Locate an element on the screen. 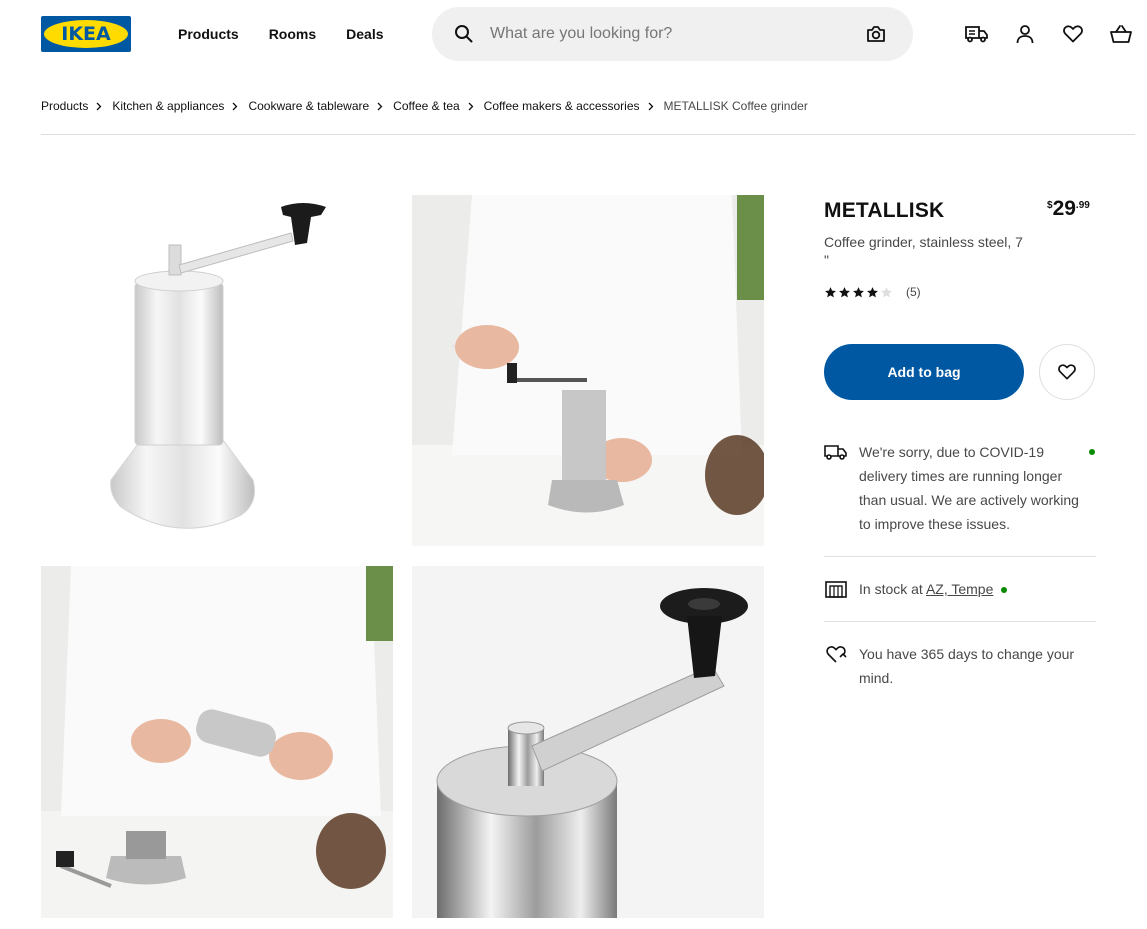  in-stock-dot is located at coordinates (1004, 590).